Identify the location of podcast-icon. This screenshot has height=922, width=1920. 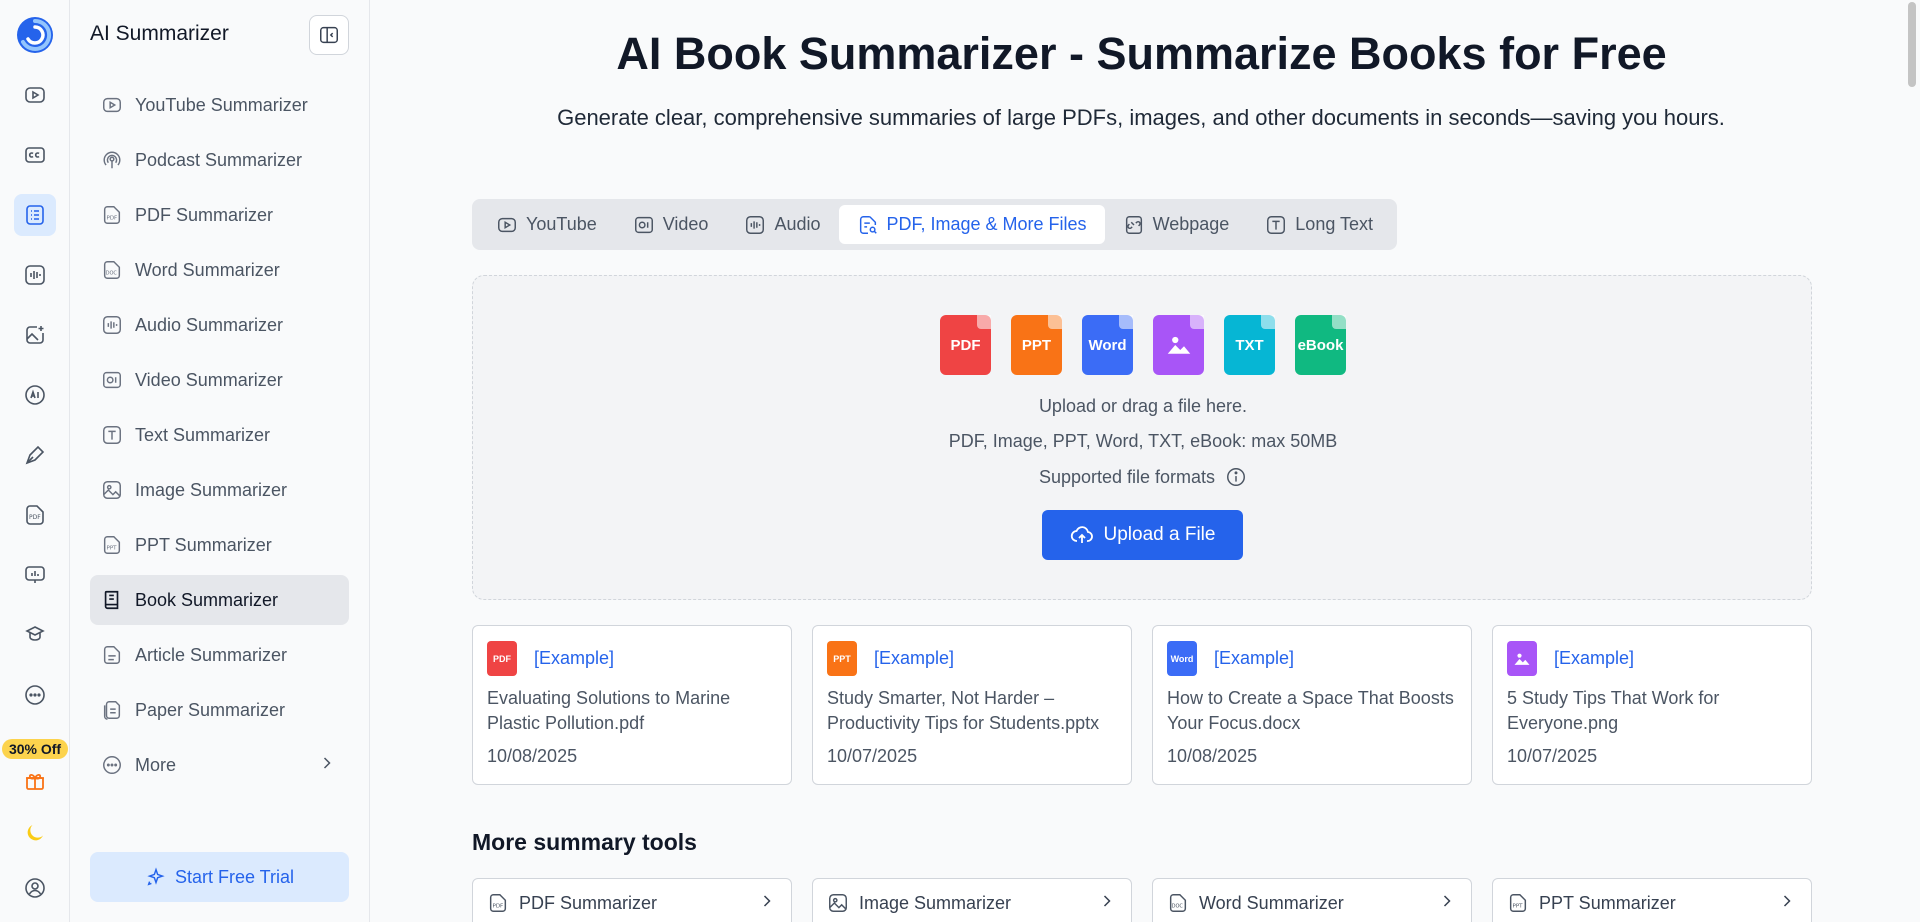
(112, 160).